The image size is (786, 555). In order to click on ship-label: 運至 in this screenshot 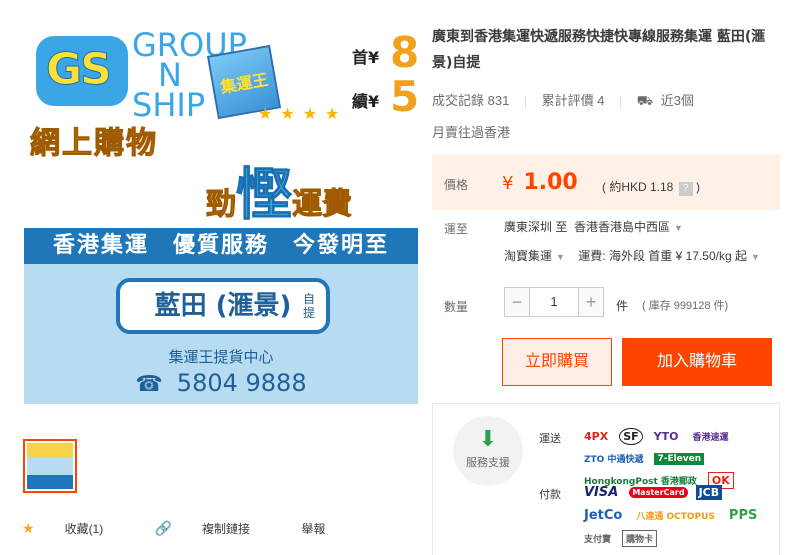, I will do `click(456, 229)`.